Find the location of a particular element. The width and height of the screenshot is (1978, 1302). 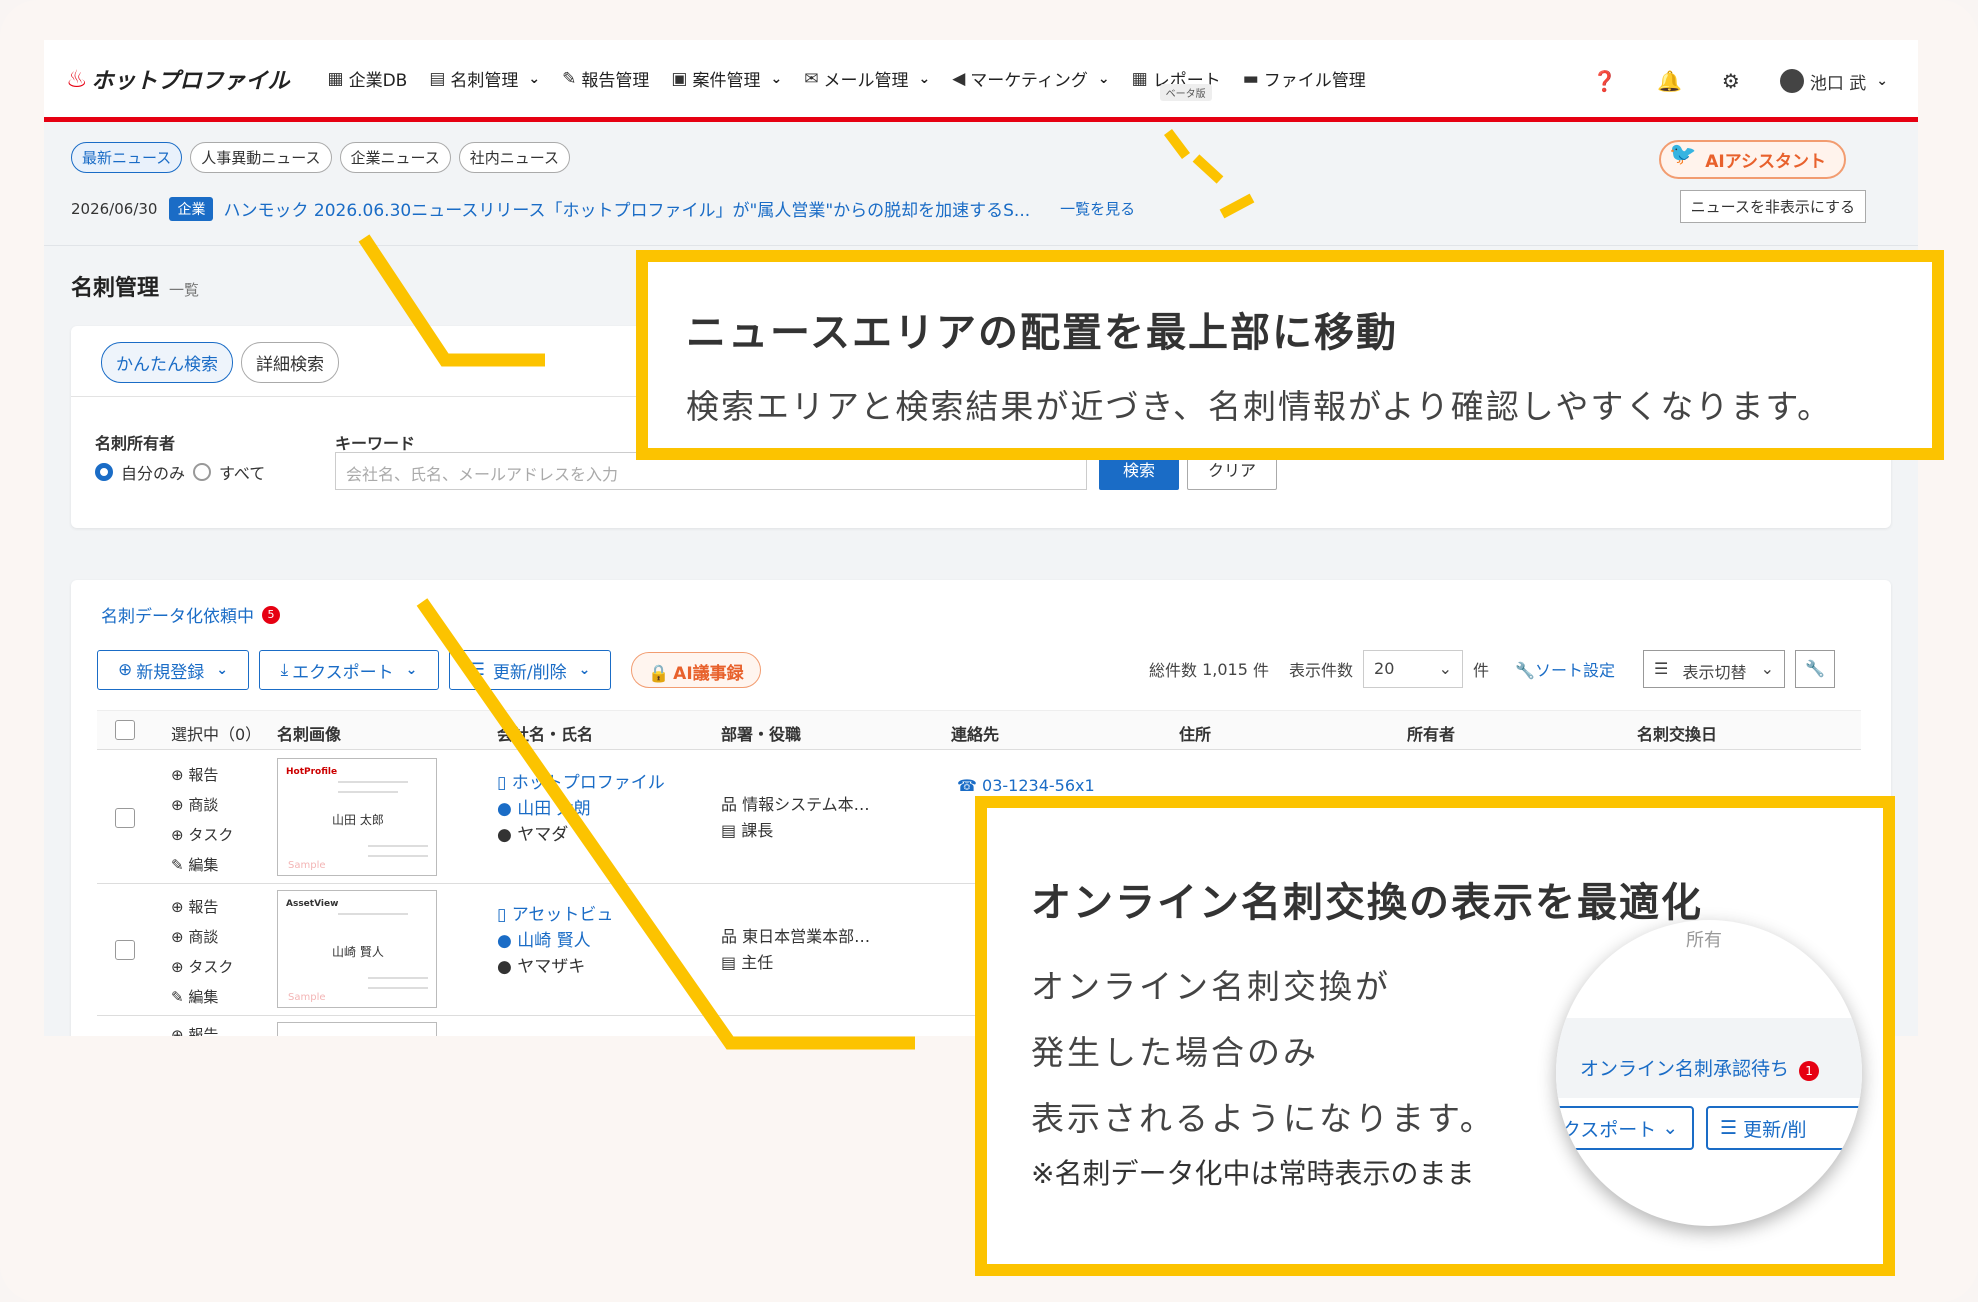

col-company-name: 会社名・氏名 is located at coordinates (545, 733).